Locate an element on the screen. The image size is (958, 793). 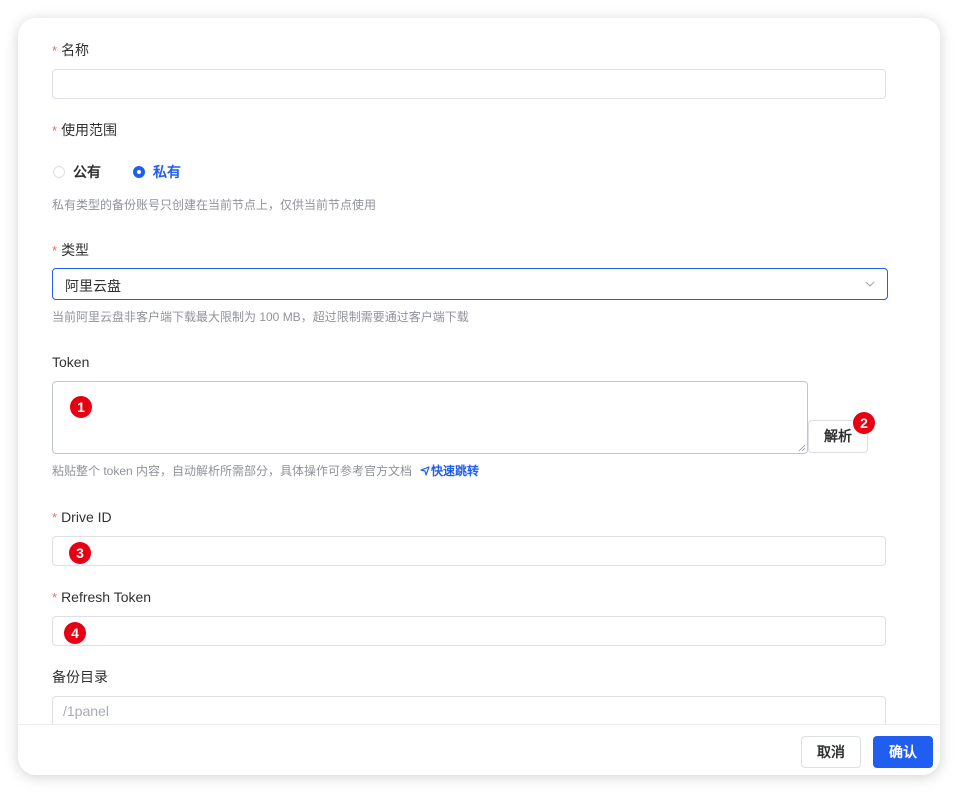
type-select: 阿里云盘 is located at coordinates (470, 284).